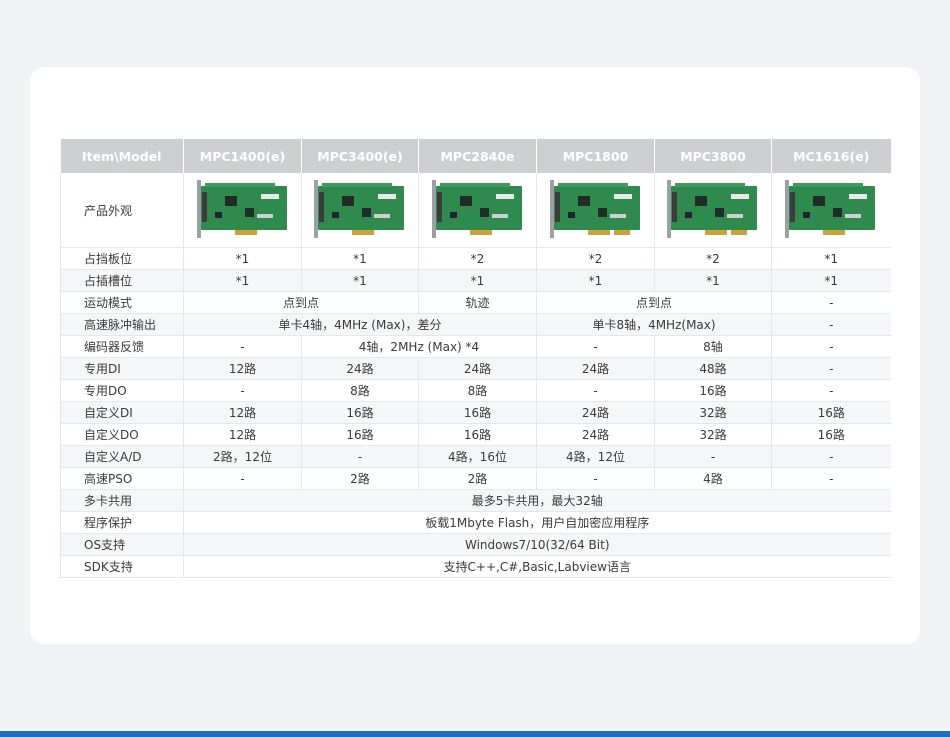  I want to click on row-label: 高速脉冲输出, so click(122, 324).